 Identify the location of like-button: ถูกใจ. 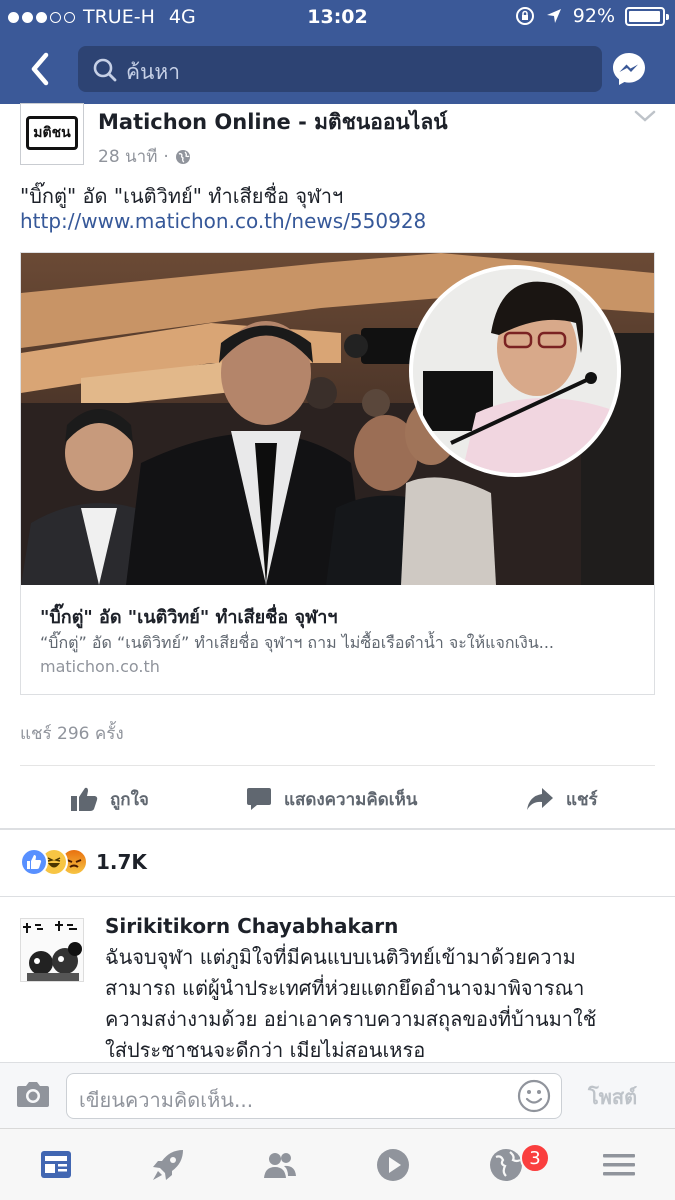
(109, 799).